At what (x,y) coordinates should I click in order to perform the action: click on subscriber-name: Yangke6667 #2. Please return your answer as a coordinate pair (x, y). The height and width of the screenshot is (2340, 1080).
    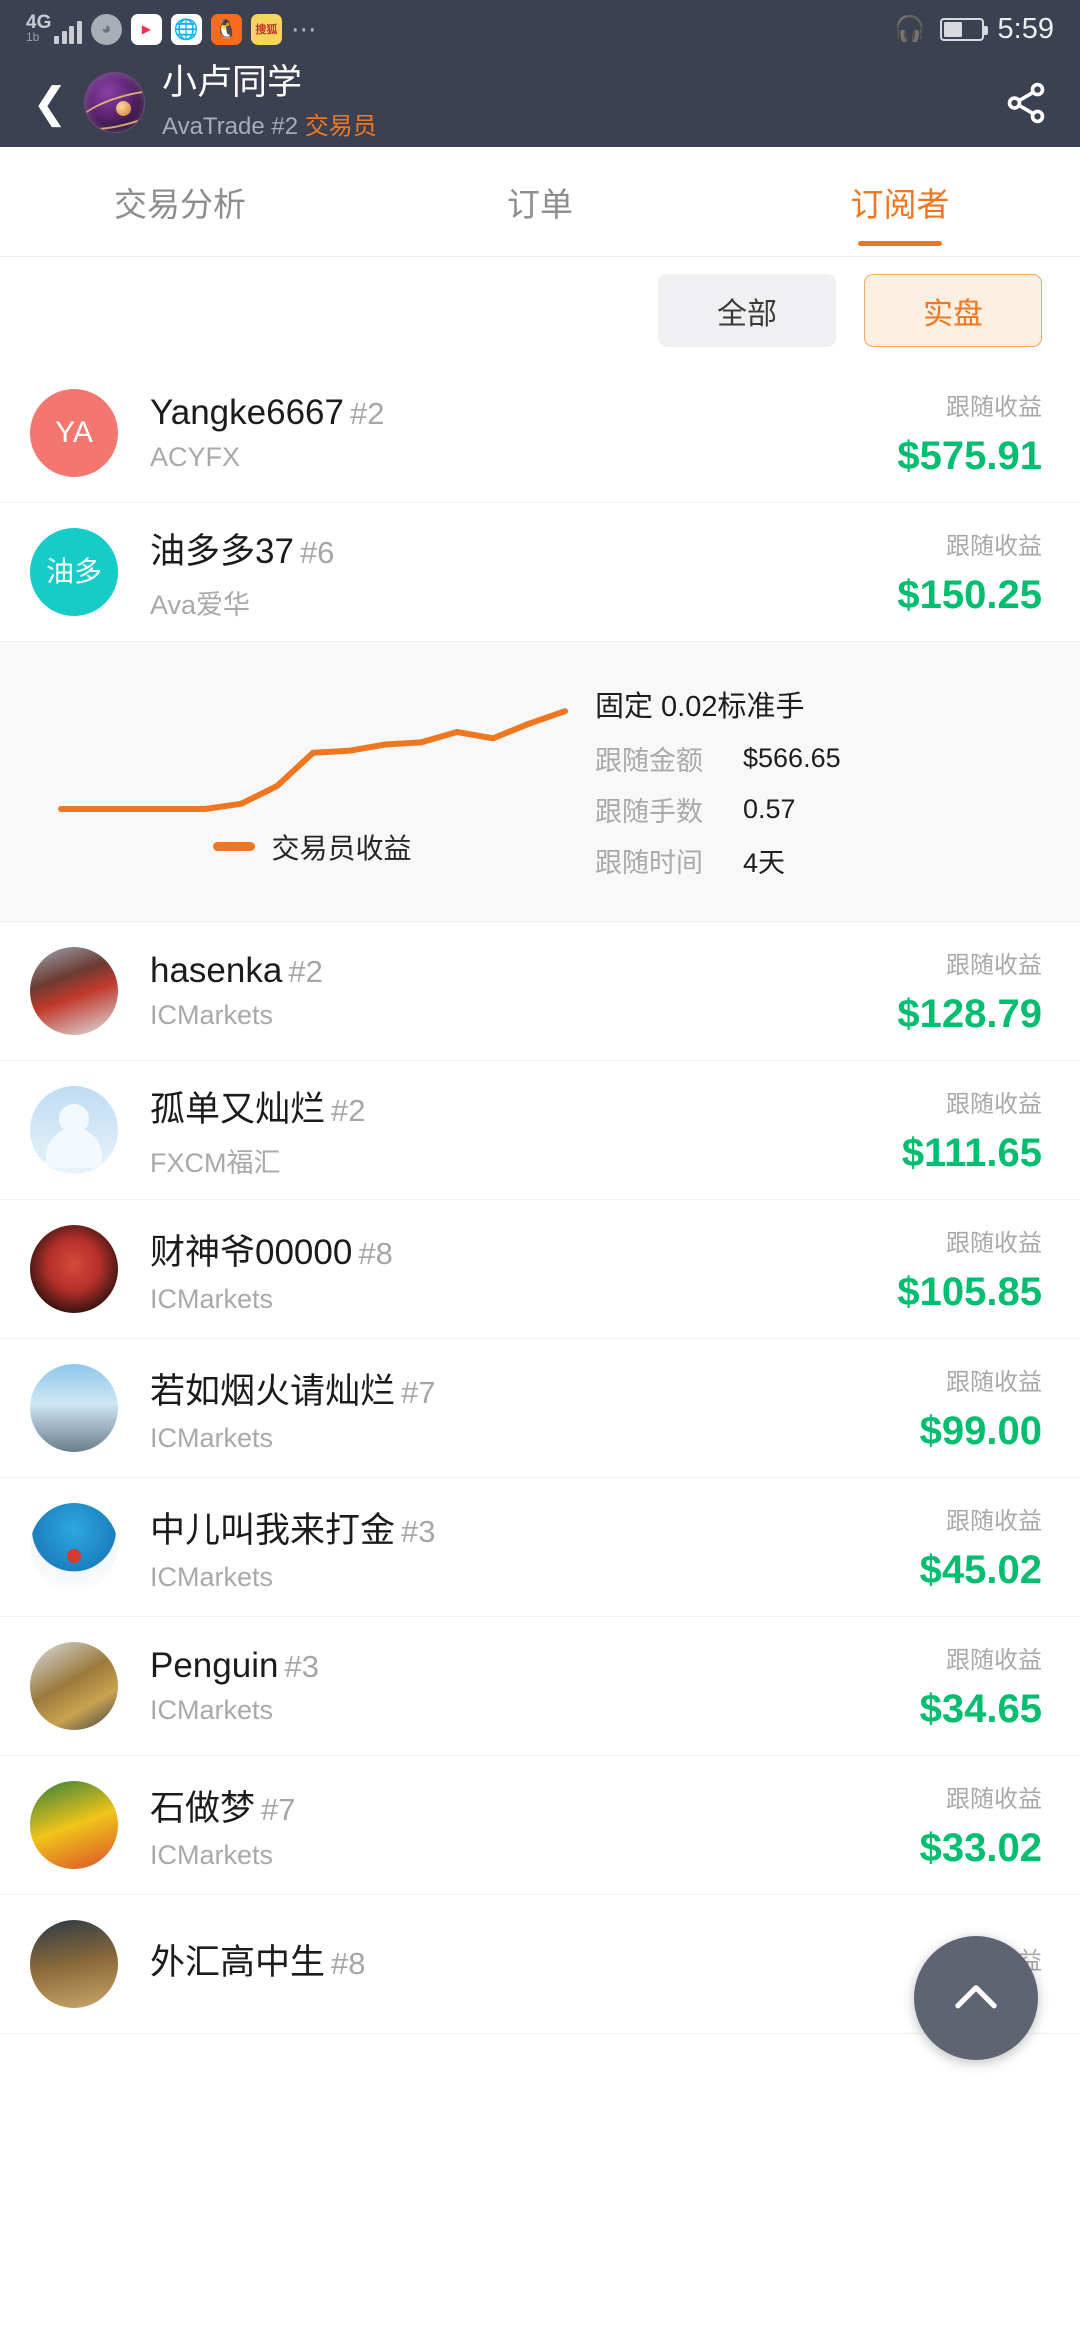
    Looking at the image, I should click on (523, 413).